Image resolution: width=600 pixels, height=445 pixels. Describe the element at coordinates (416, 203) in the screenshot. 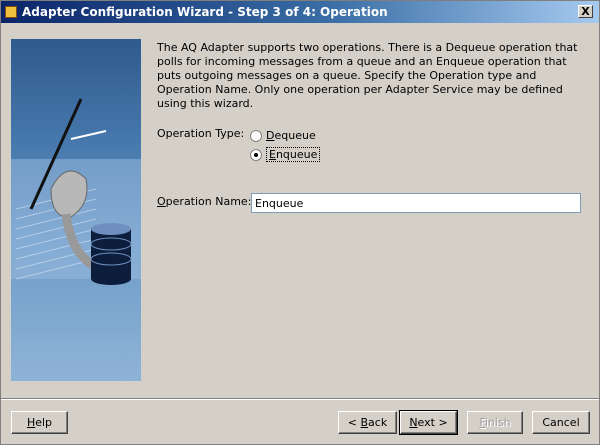

I see `operation-name-input` at that location.